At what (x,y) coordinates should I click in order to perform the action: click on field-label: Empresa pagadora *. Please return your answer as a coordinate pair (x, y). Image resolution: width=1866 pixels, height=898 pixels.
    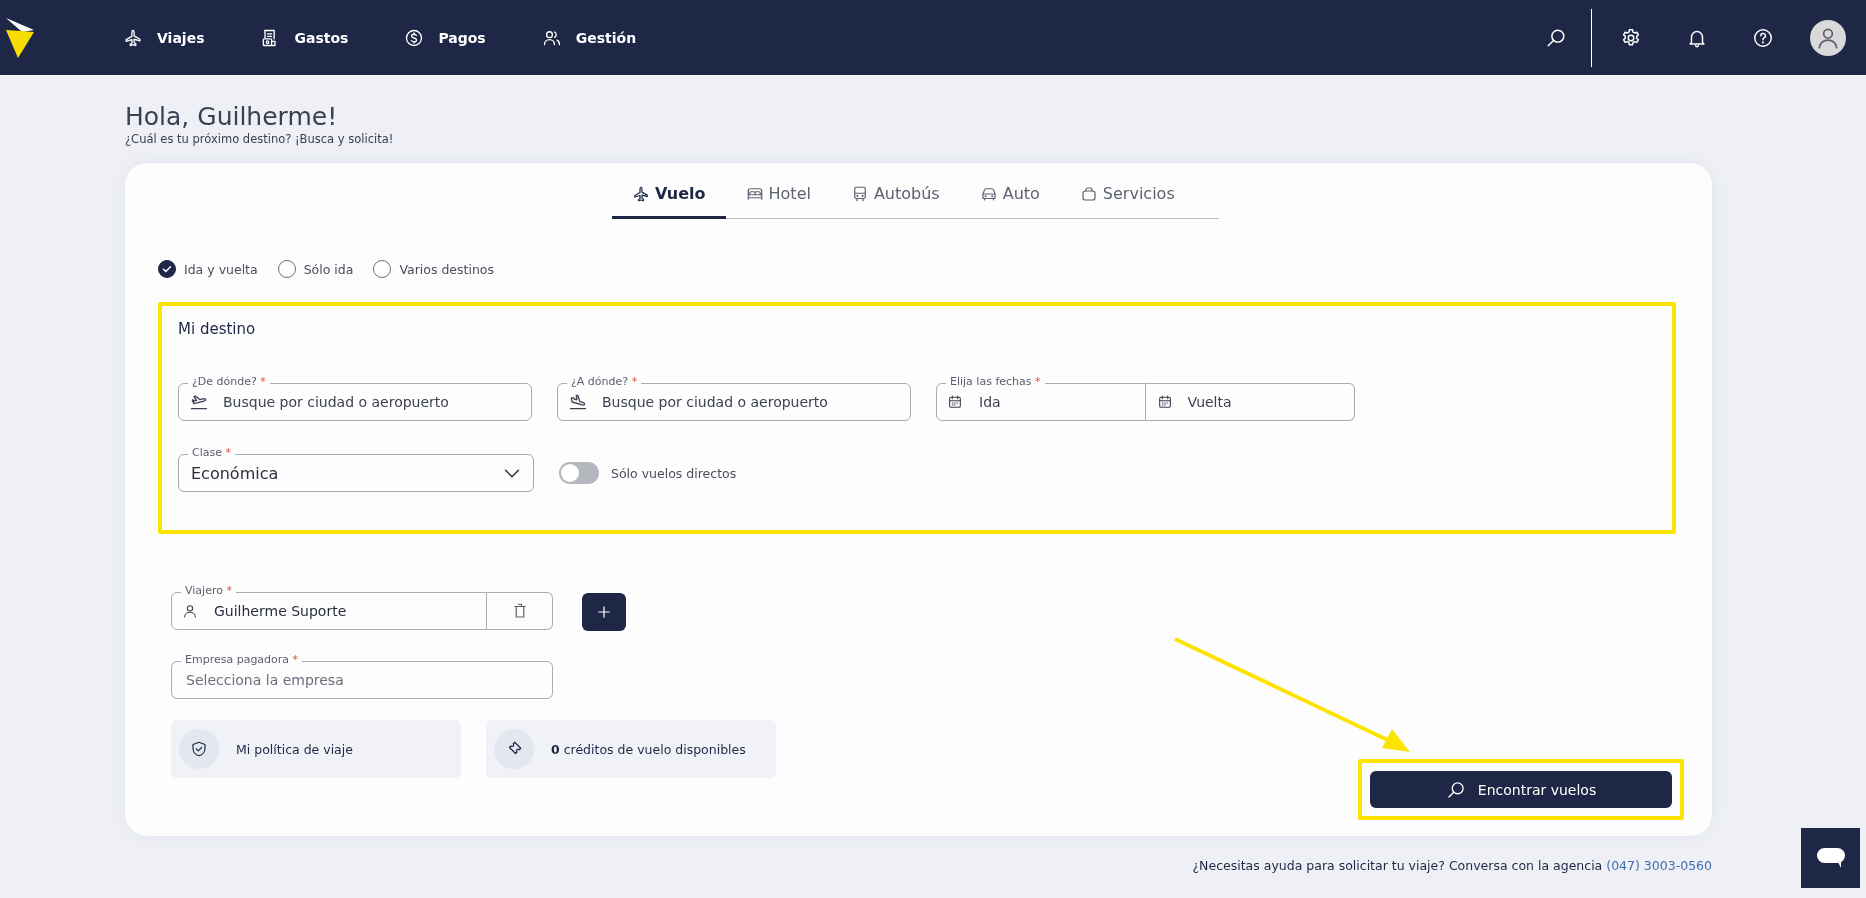
    Looking at the image, I should click on (242, 660).